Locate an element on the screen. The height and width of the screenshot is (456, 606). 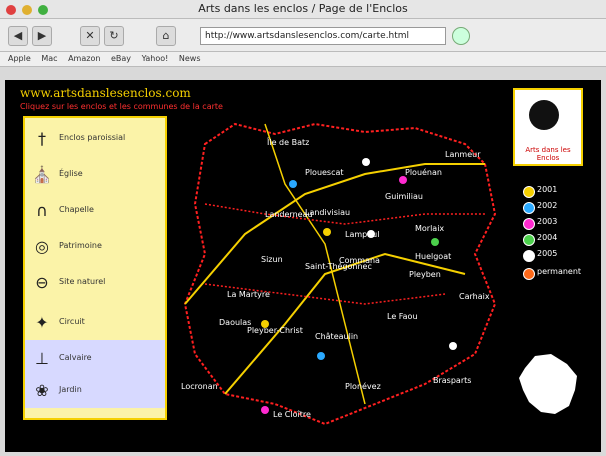
site-title: www.artsdanslesenclos.com is located at coordinates (105, 93).